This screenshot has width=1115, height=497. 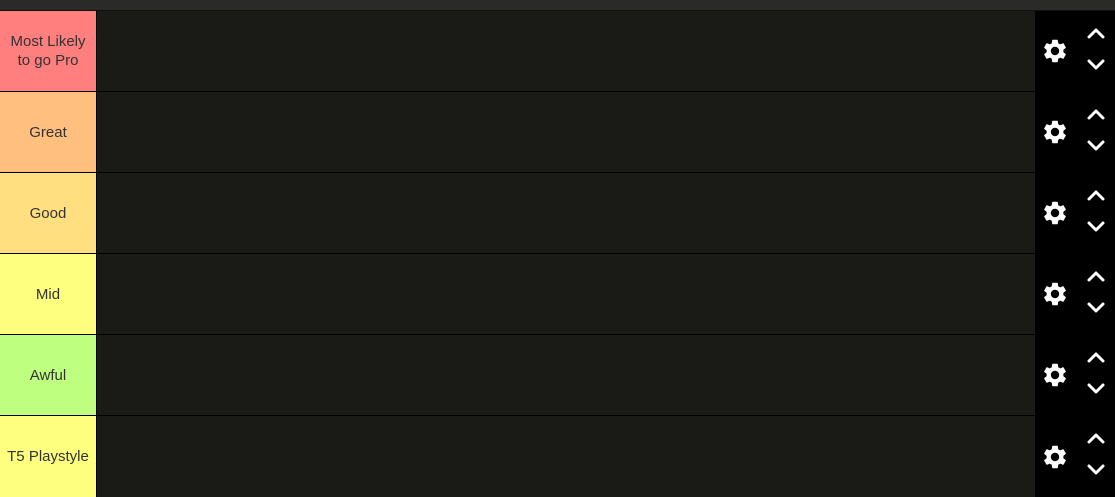 What do you see at coordinates (48, 51) in the screenshot?
I see `tier-label: Most Likely to go Pro` at bounding box center [48, 51].